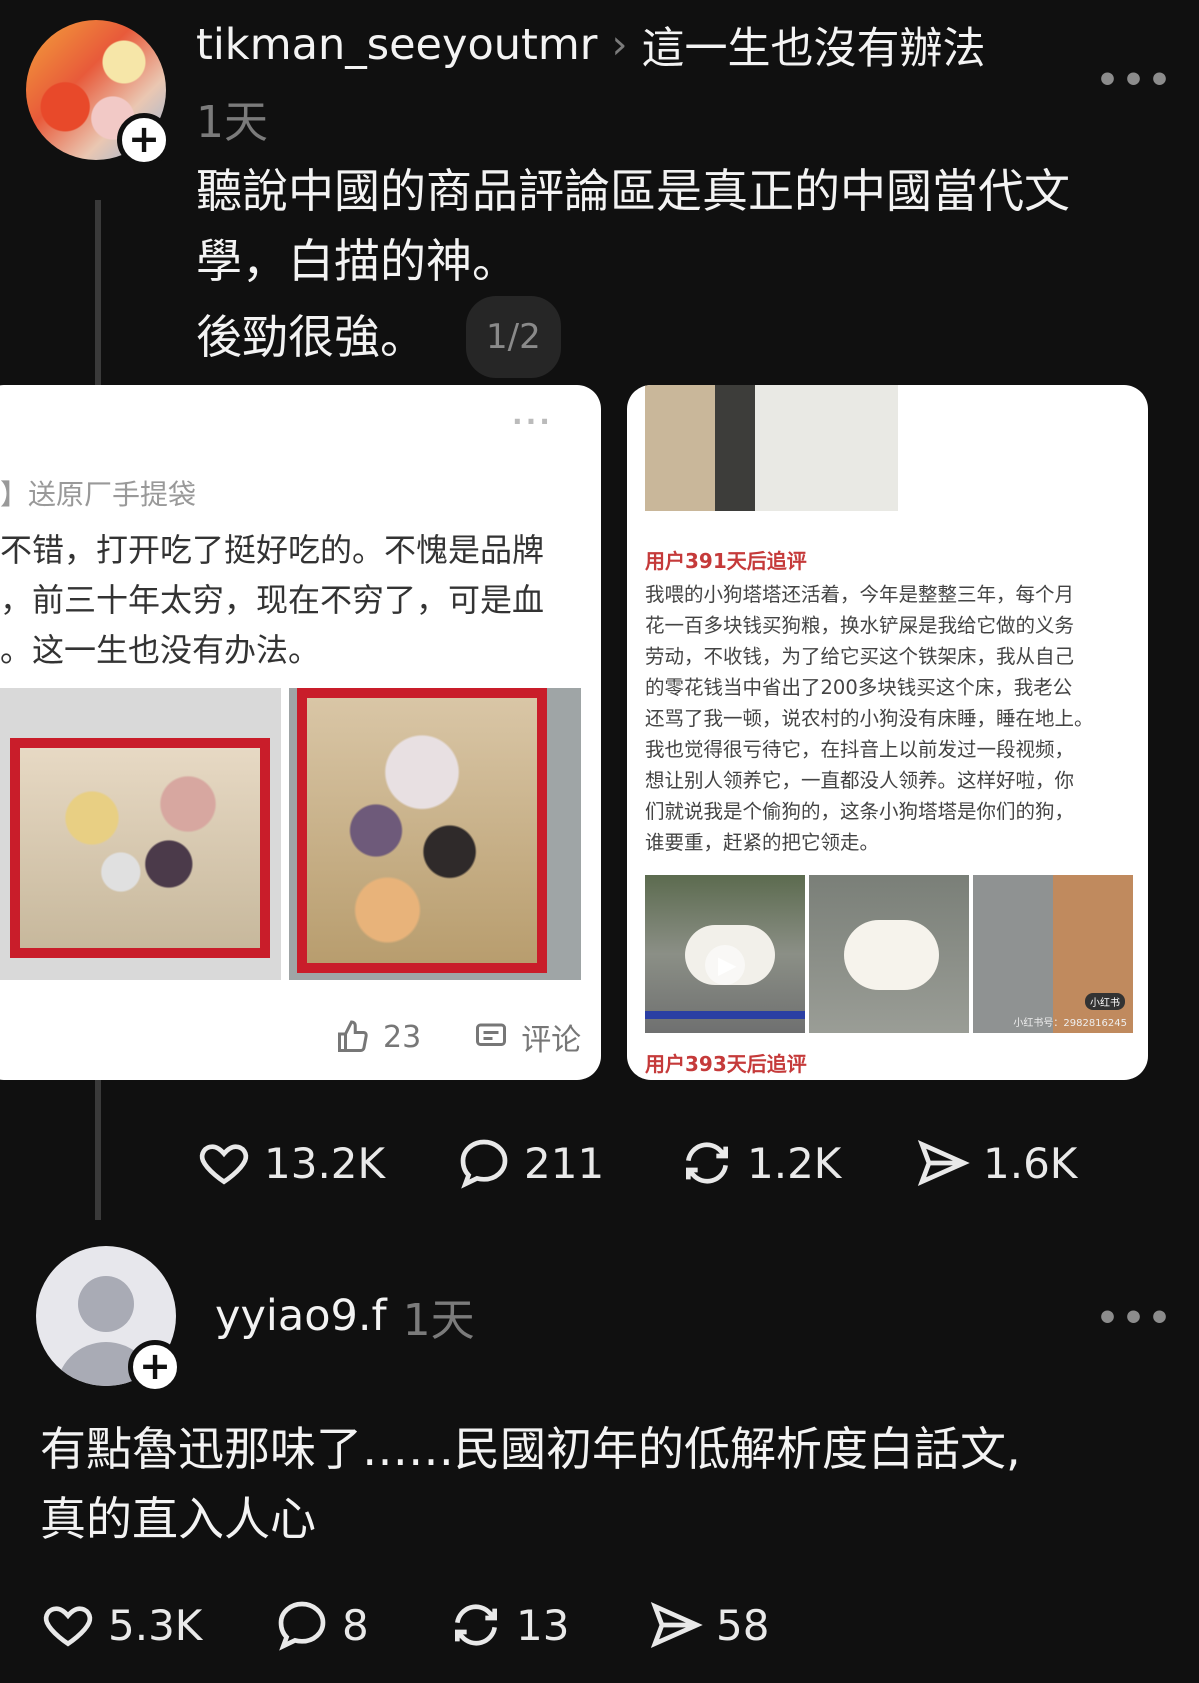  I want to click on reply-repost-count: 13, so click(543, 1625).